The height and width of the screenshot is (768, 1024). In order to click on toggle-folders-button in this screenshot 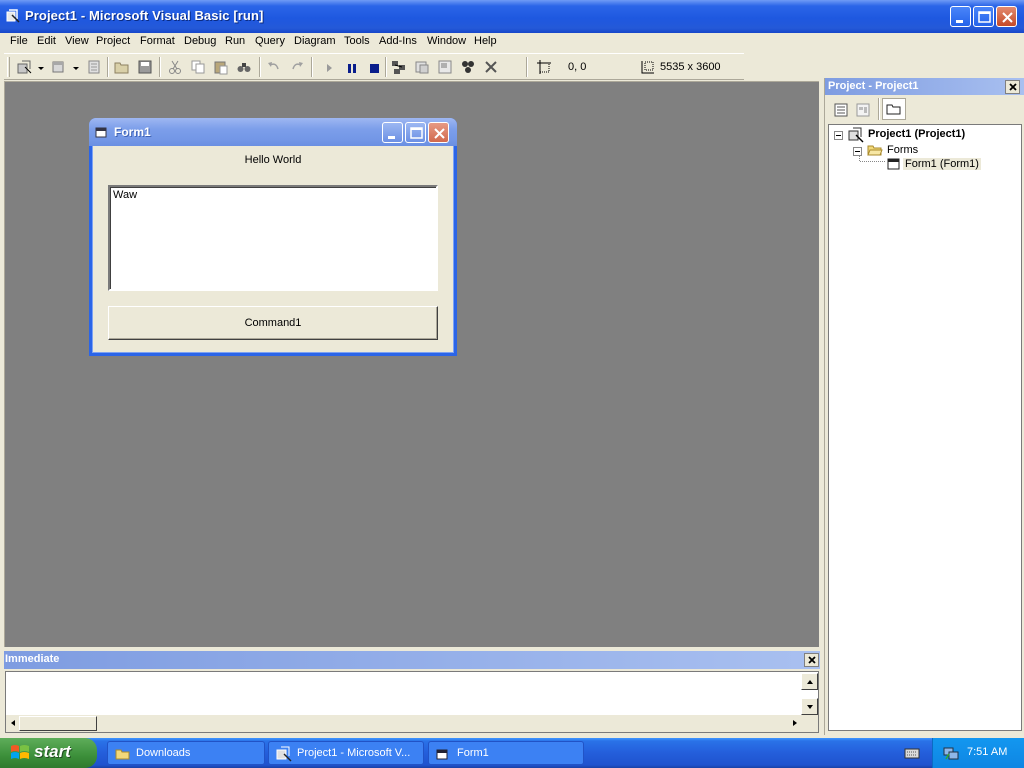, I will do `click(894, 109)`.